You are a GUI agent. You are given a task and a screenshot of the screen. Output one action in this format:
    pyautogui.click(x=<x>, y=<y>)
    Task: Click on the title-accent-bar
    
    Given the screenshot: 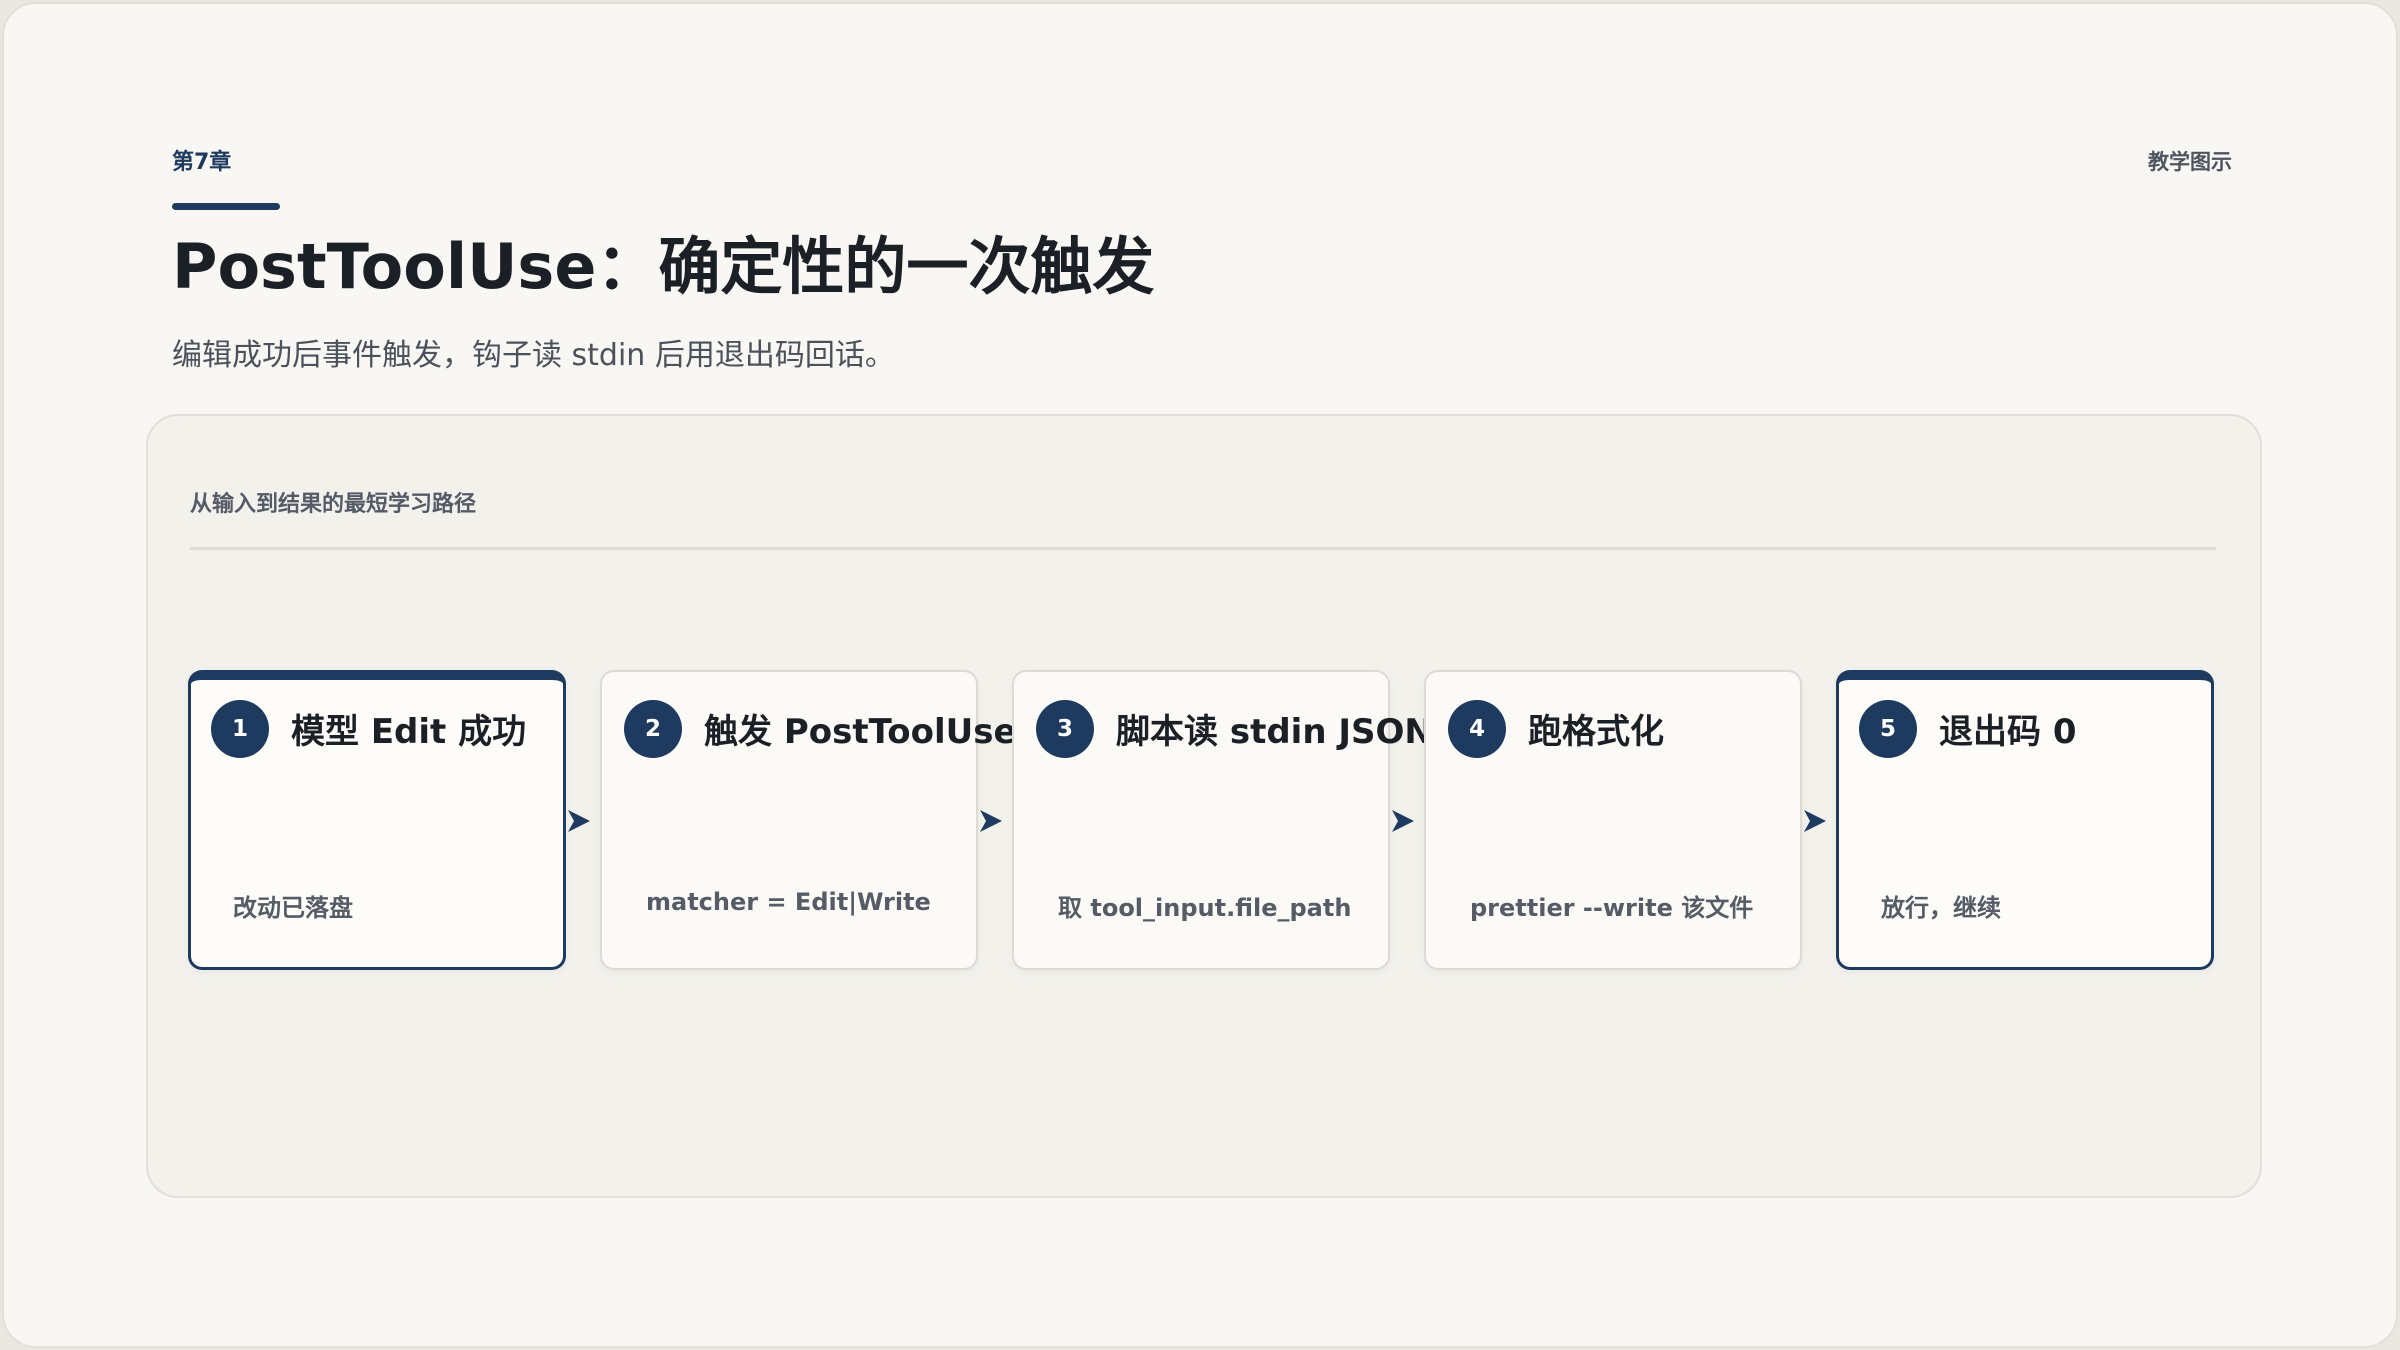 What is the action you would take?
    pyautogui.click(x=226, y=206)
    